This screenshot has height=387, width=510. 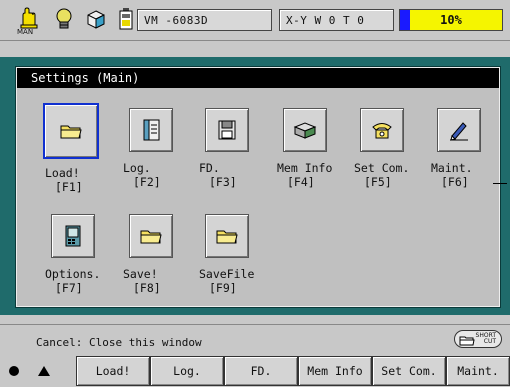 What do you see at coordinates (69, 187) in the screenshot?
I see `item-key: [F1]` at bounding box center [69, 187].